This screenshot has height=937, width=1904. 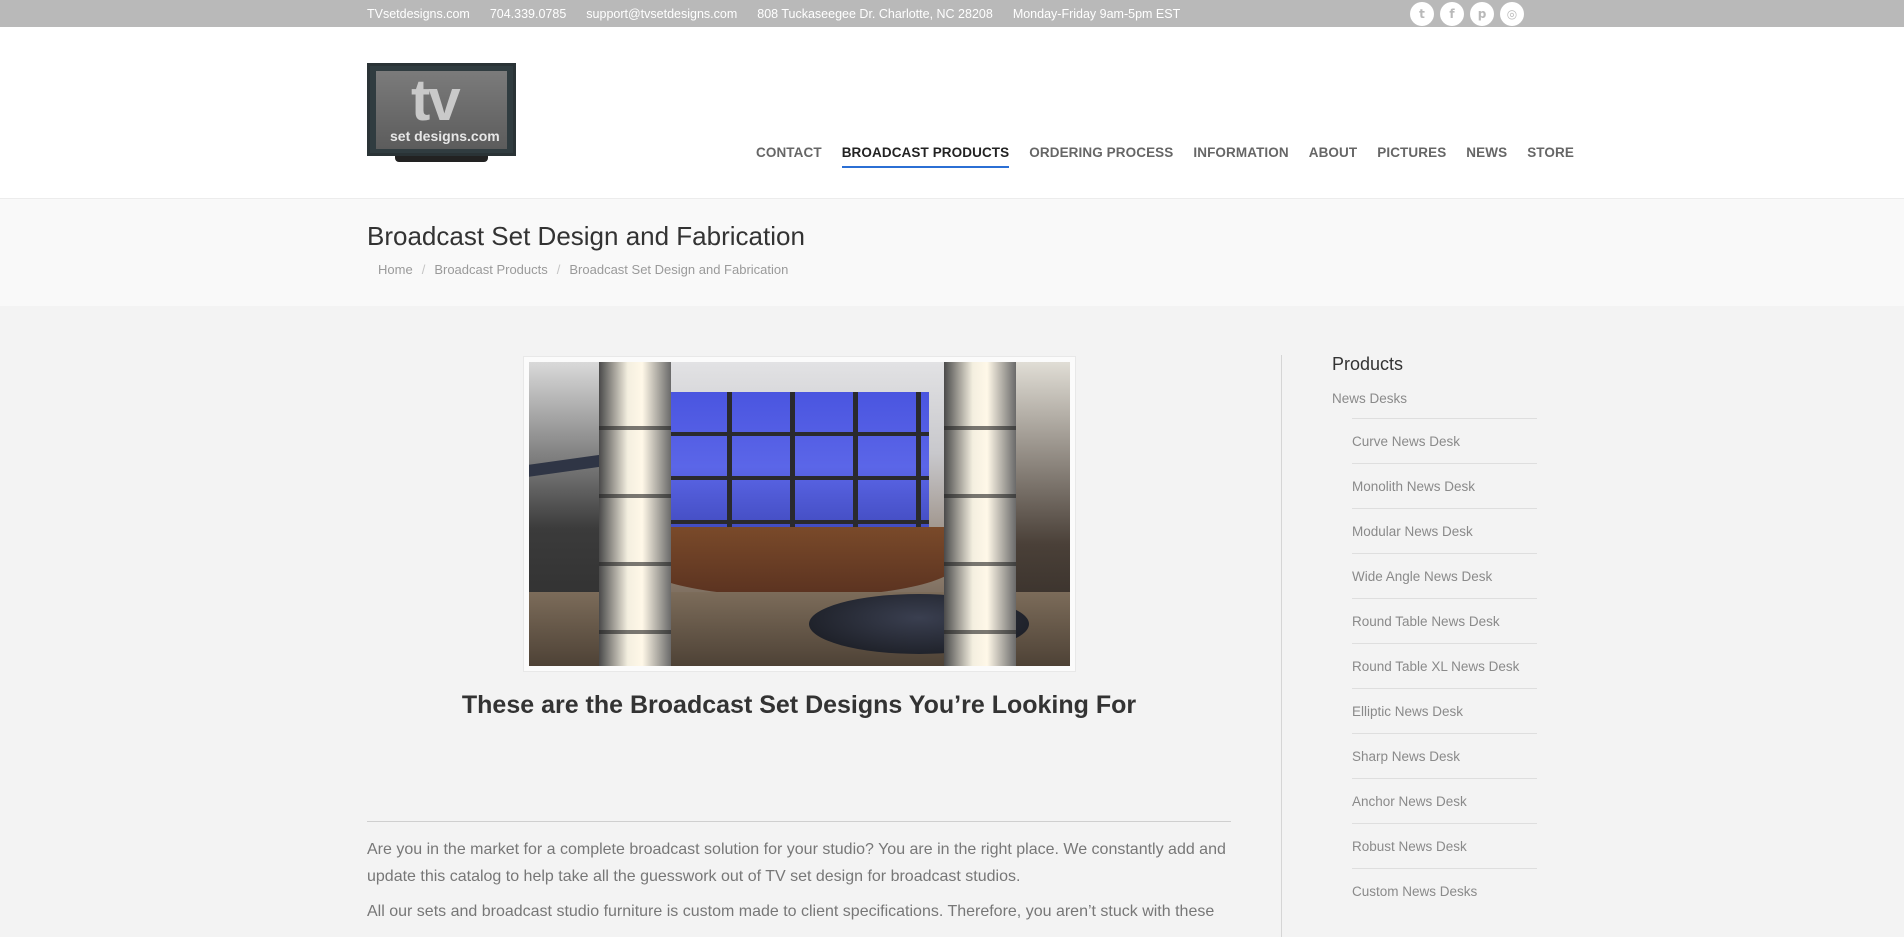 I want to click on address: 808 Tuckaseegee Dr. Charlotte, NC 28208, so click(x=875, y=13).